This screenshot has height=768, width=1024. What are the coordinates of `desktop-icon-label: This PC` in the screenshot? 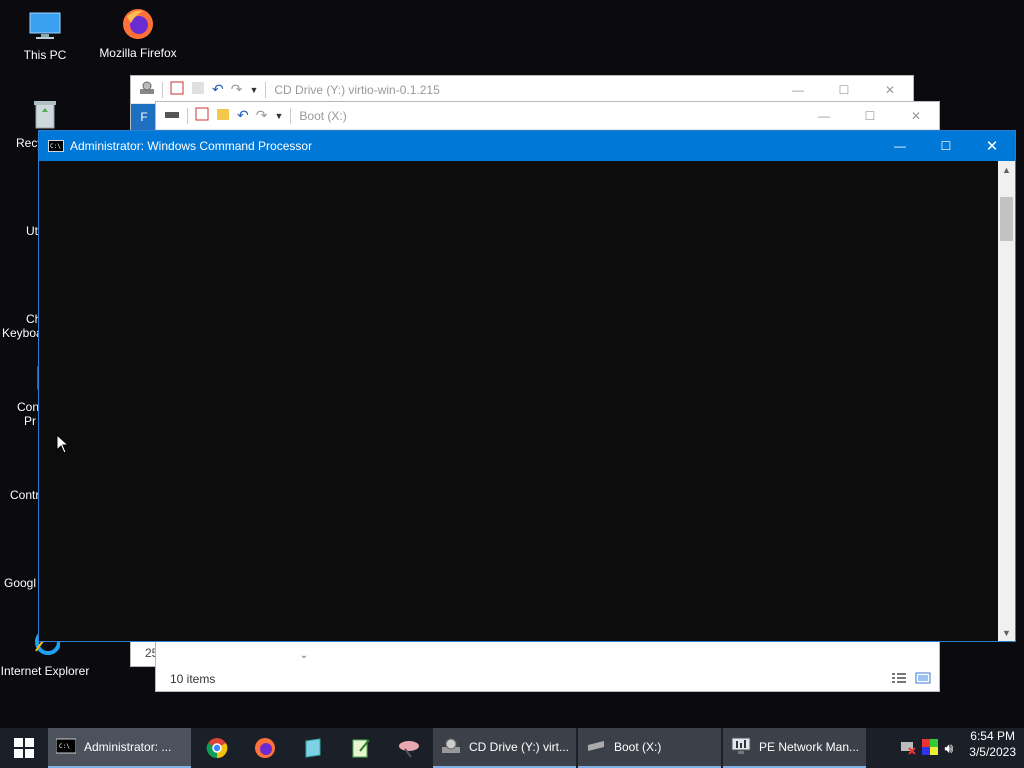 It's located at (45, 55).